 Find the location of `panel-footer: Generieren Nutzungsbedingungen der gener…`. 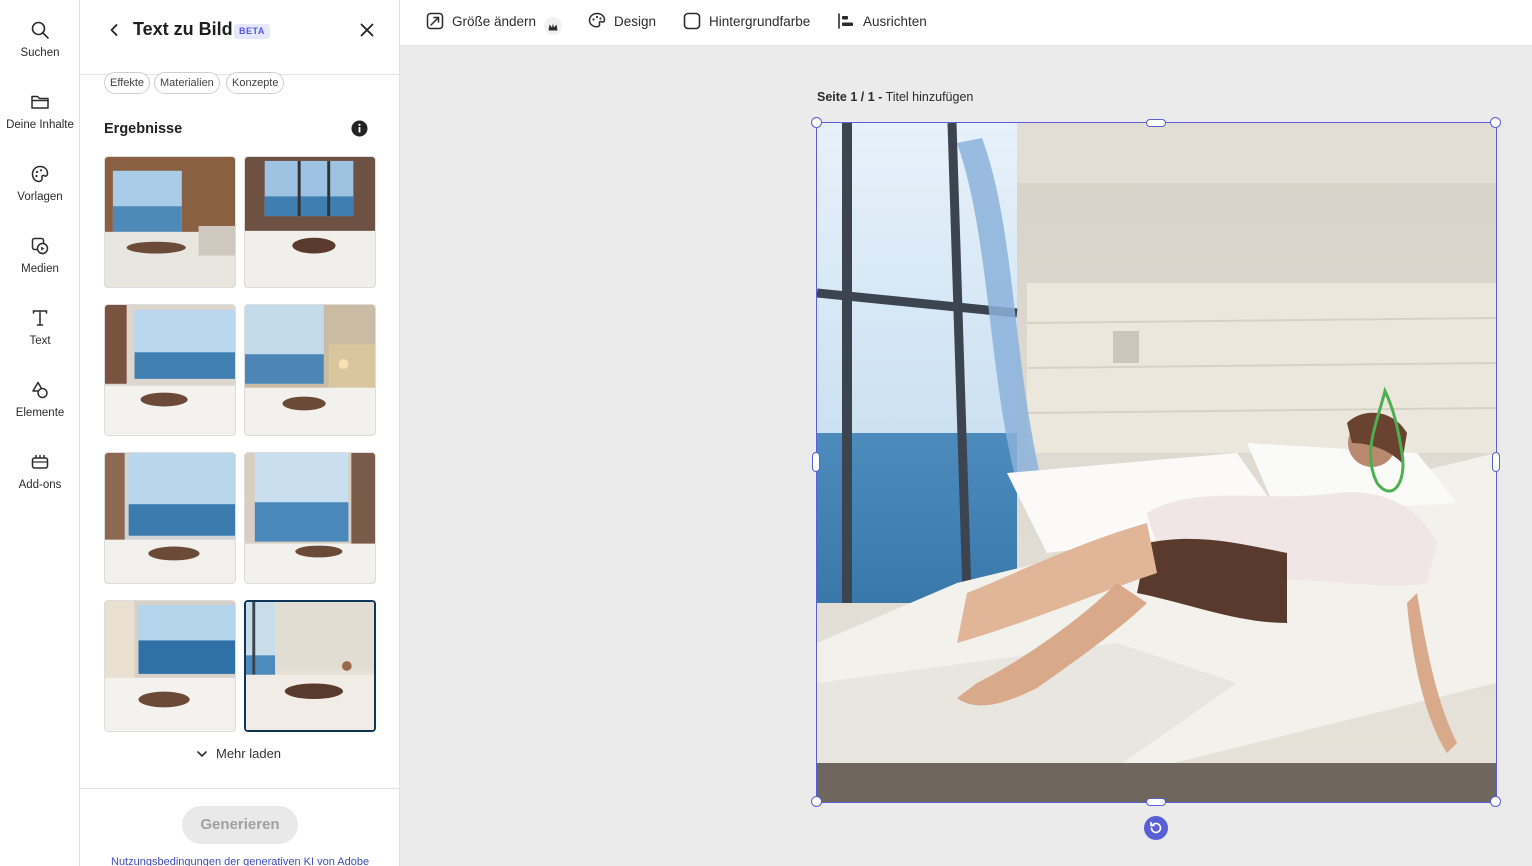

panel-footer: Generieren Nutzungsbedingungen der gener… is located at coordinates (239, 827).